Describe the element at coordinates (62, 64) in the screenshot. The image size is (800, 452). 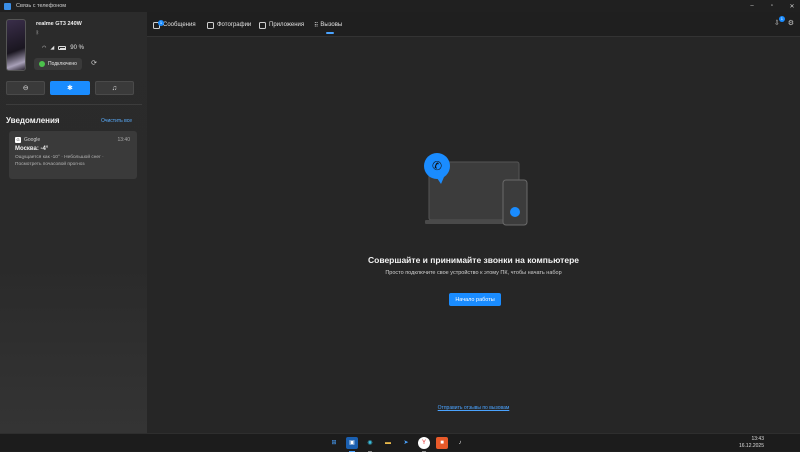
I see `connection-status-label: Подключено` at that location.